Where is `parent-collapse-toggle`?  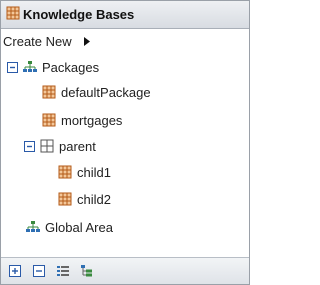
parent-collapse-toggle is located at coordinates (29, 146).